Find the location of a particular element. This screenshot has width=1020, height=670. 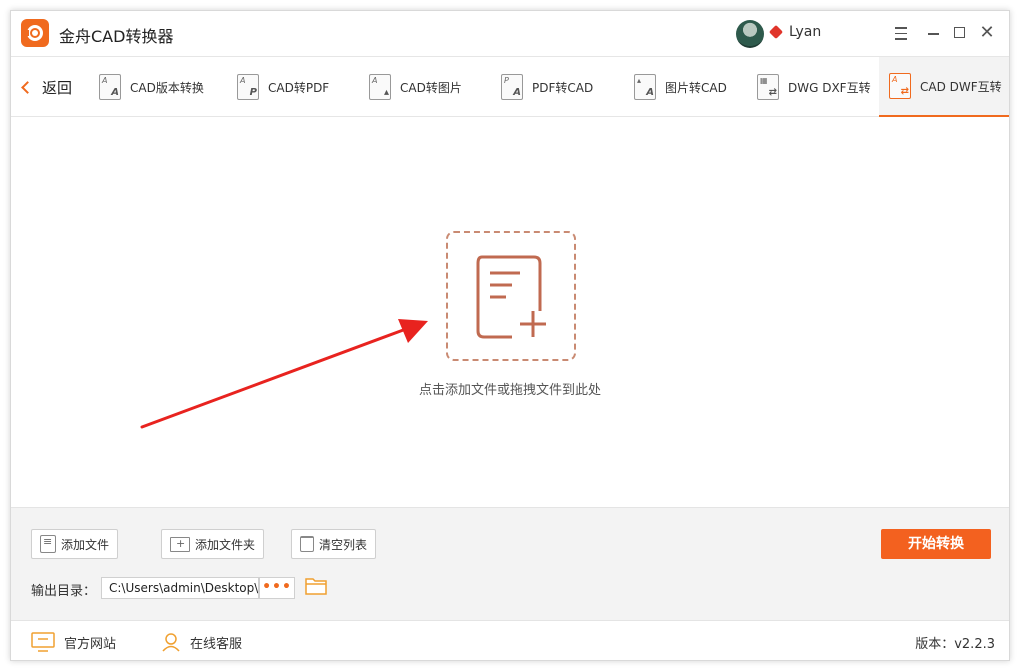

tab-dwg-dxf: ▦ ⇄ DWG DXF互转 is located at coordinates (814, 87).